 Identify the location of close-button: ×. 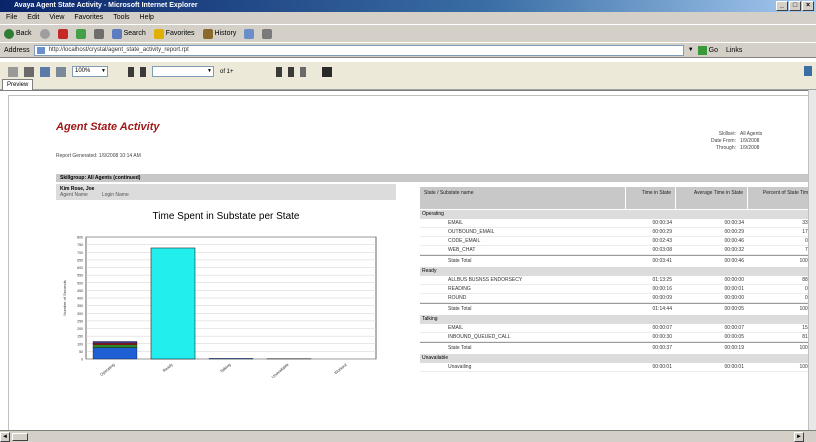
(808, 6).